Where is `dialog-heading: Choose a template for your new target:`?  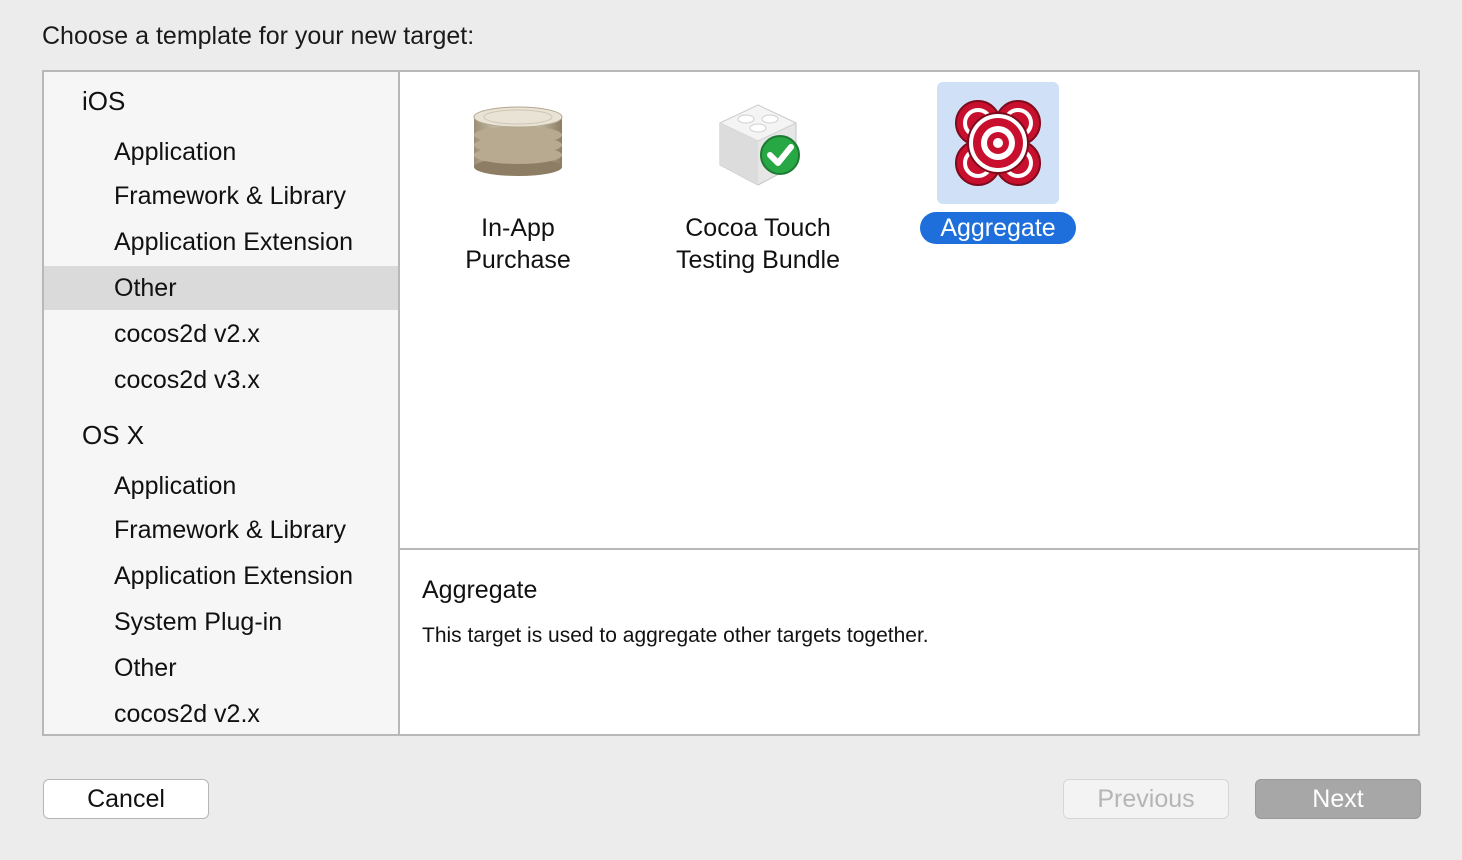
dialog-heading: Choose a template for your new target: is located at coordinates (258, 36).